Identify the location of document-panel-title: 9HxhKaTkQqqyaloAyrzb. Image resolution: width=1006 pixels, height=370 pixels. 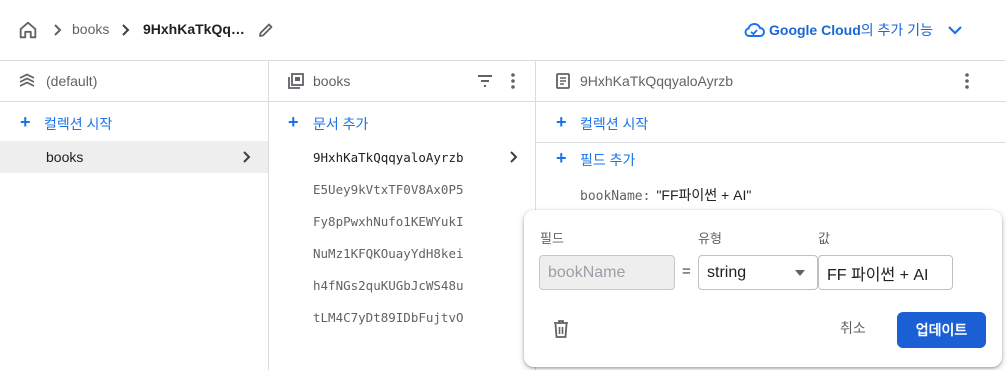
(657, 81).